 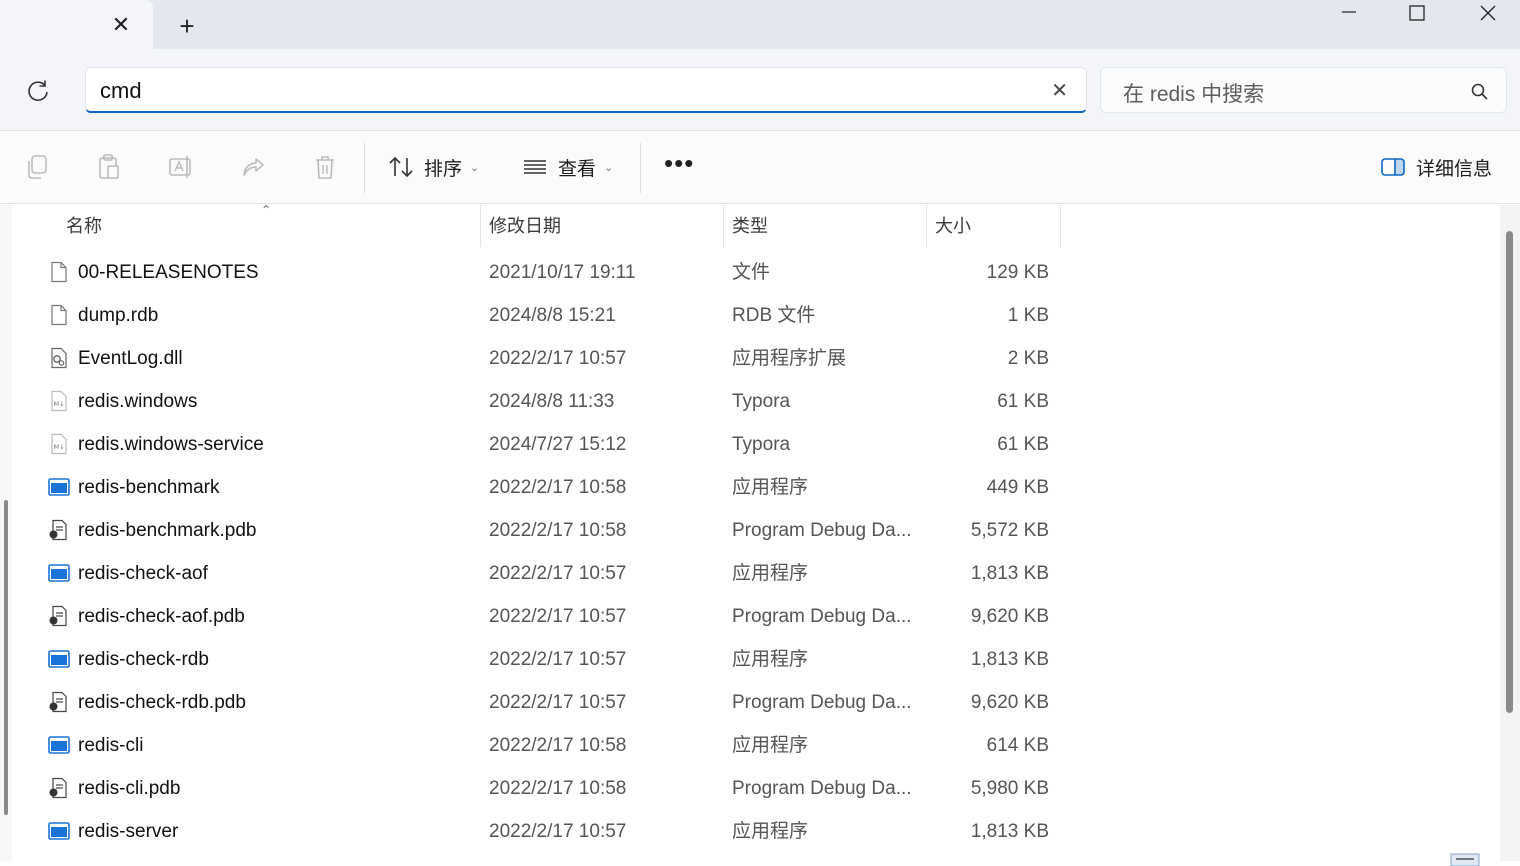 What do you see at coordinates (1480, 92) in the screenshot?
I see `search-icon` at bounding box center [1480, 92].